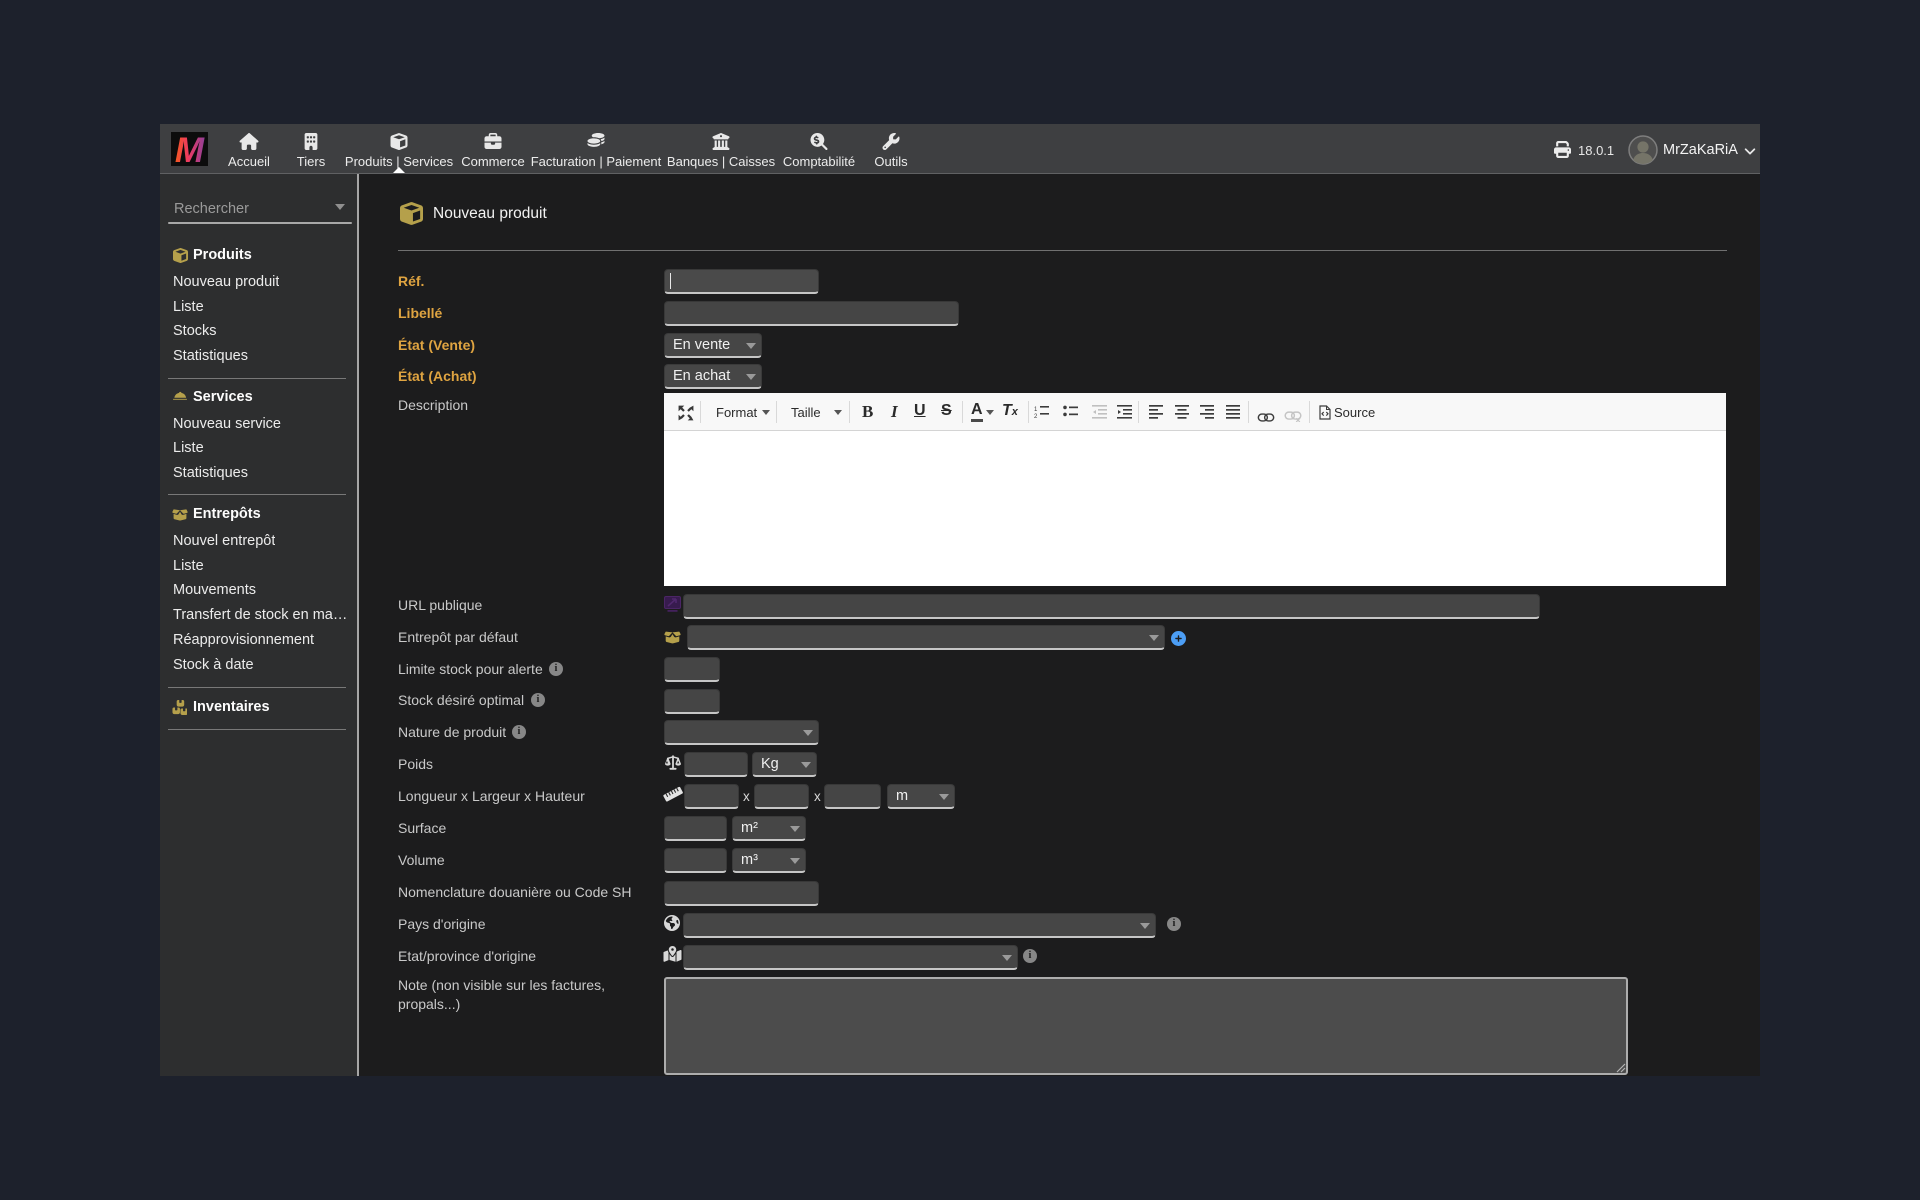  I want to click on svg-text: 1, so click(1036, 410).